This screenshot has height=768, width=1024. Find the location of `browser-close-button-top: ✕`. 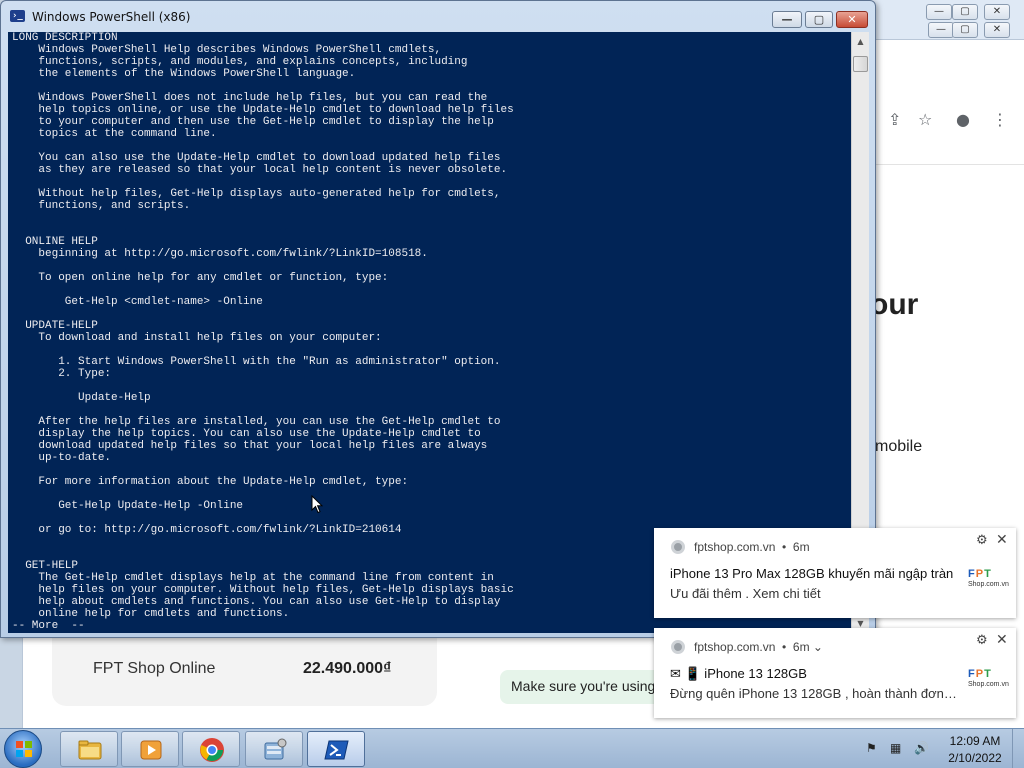

browser-close-button-top: ✕ is located at coordinates (997, 12).